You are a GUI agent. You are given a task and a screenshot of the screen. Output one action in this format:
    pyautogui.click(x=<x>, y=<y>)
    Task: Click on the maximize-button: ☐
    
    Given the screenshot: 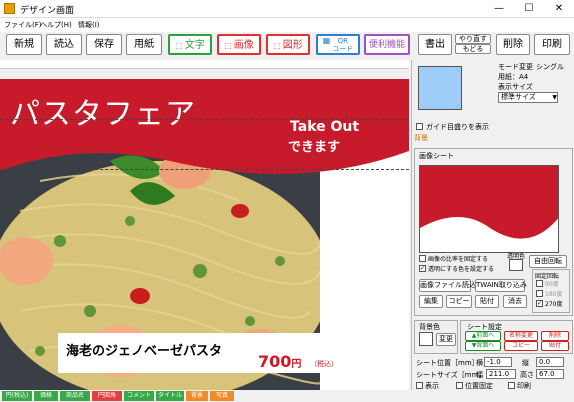 What is the action you would take?
    pyautogui.click(x=529, y=9)
    